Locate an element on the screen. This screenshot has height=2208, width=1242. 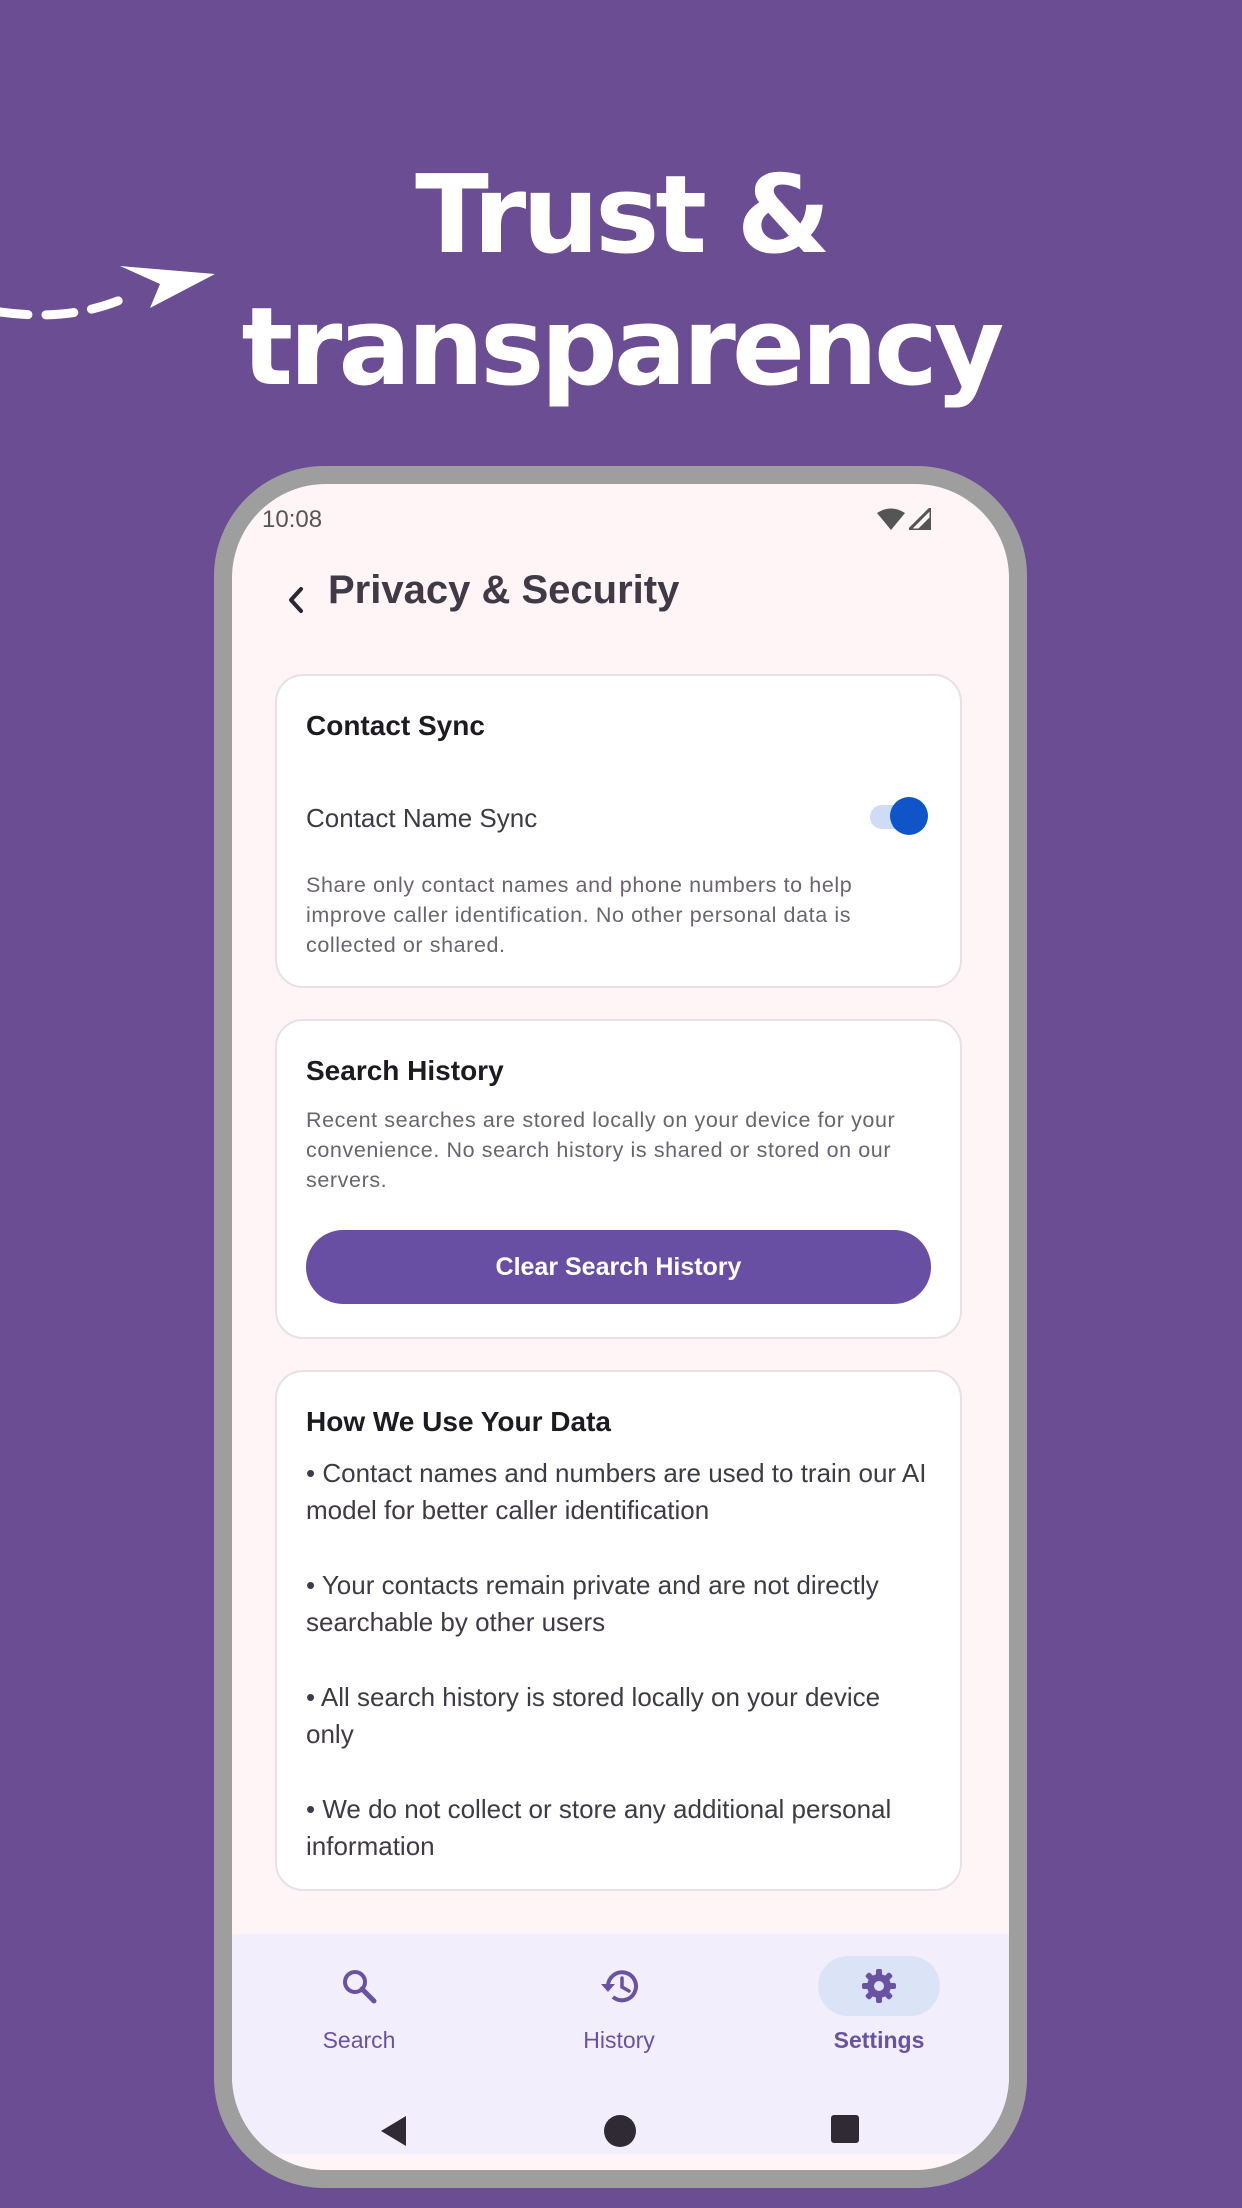
system-home-button is located at coordinates (620, 2133).